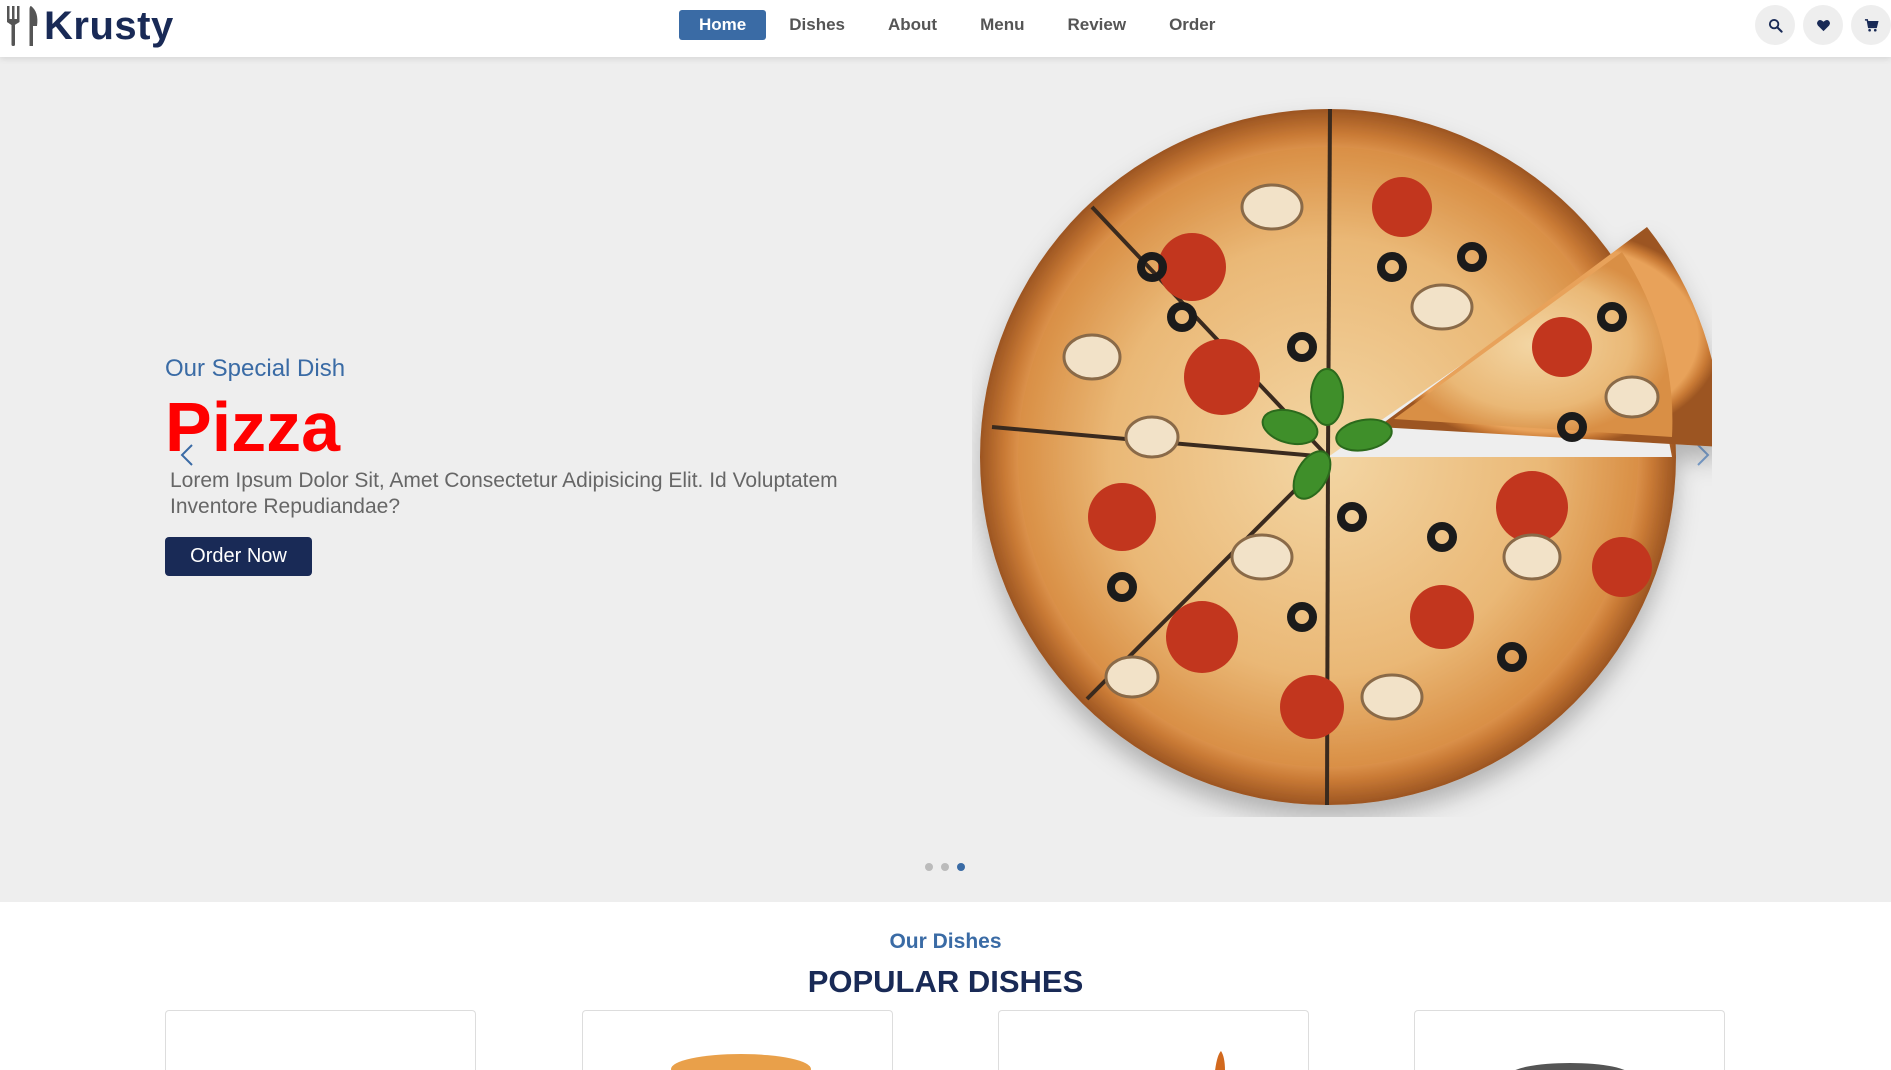 The width and height of the screenshot is (1891, 1070). Describe the element at coordinates (958, 24) in the screenshot. I see `main-nav: Home Dishes About Menu Review Order` at that location.